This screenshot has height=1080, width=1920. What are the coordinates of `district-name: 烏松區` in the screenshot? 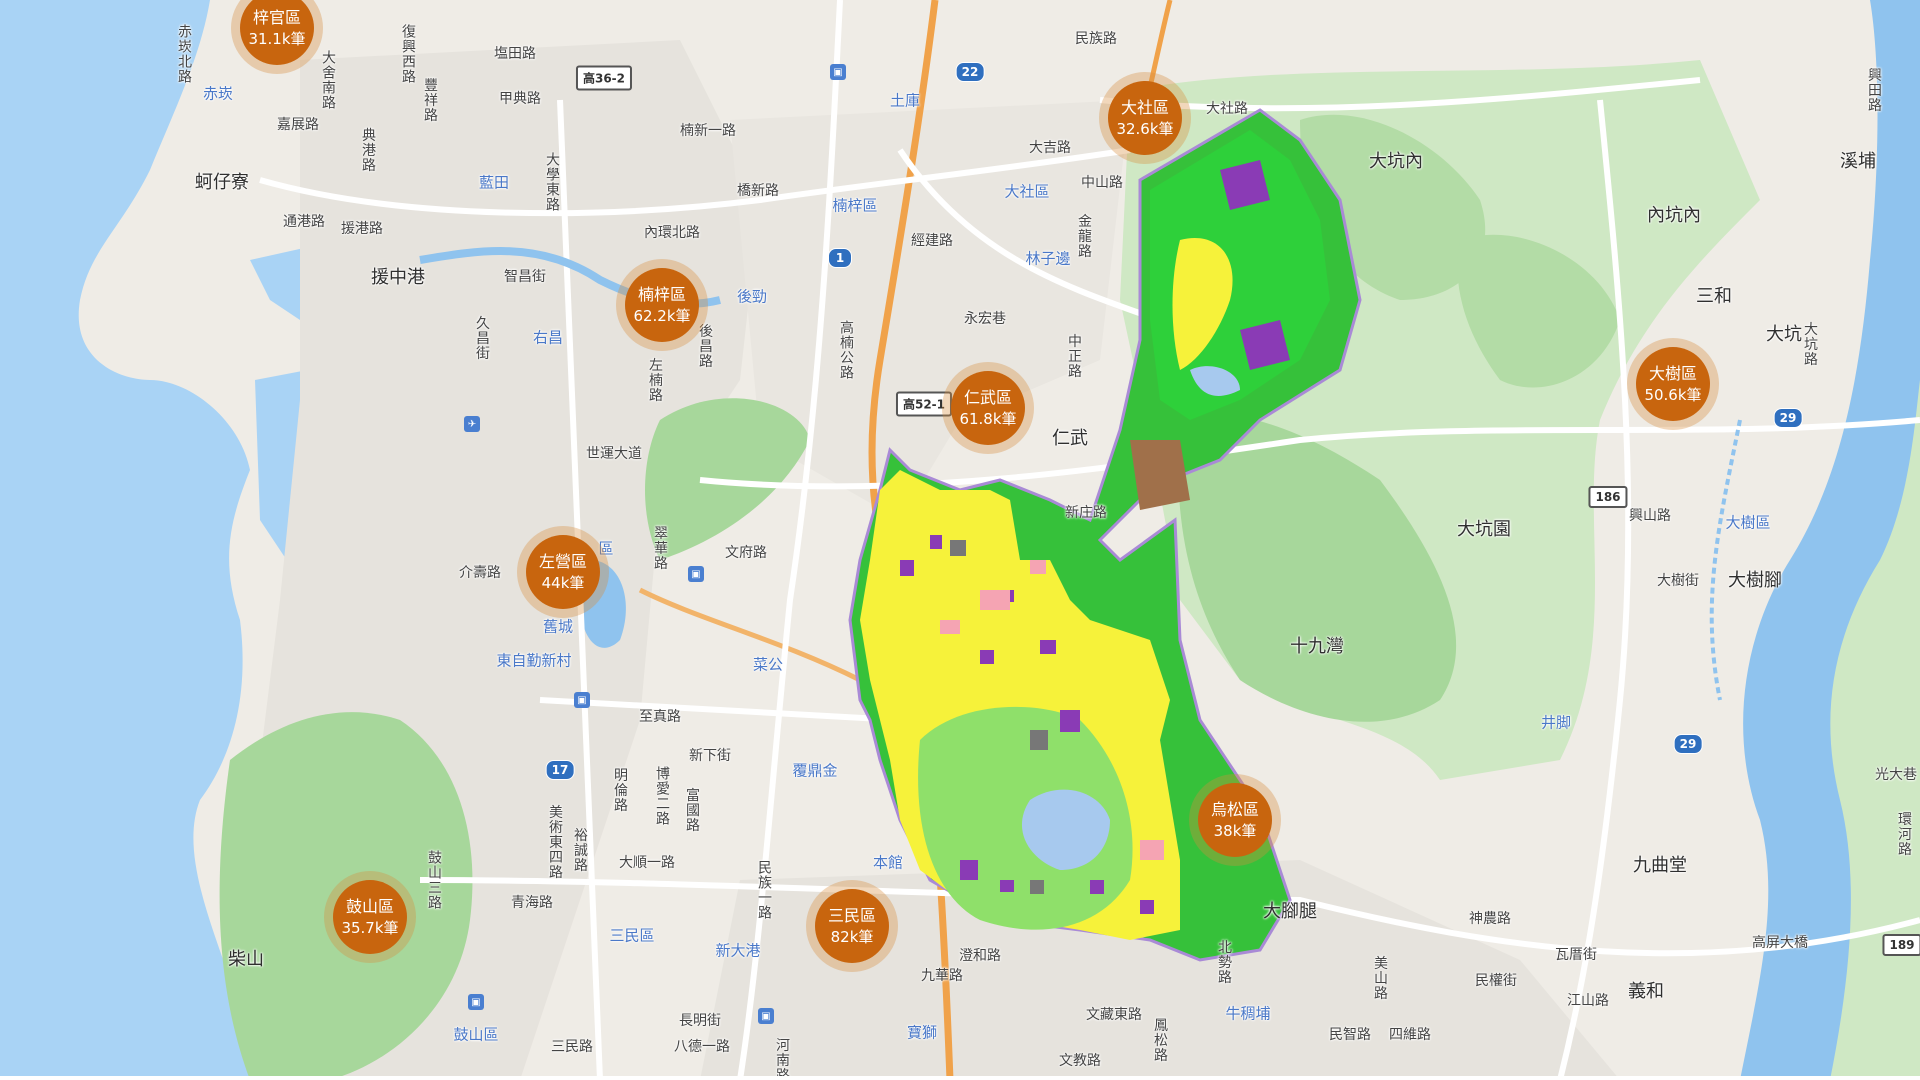 It's located at (1234, 810).